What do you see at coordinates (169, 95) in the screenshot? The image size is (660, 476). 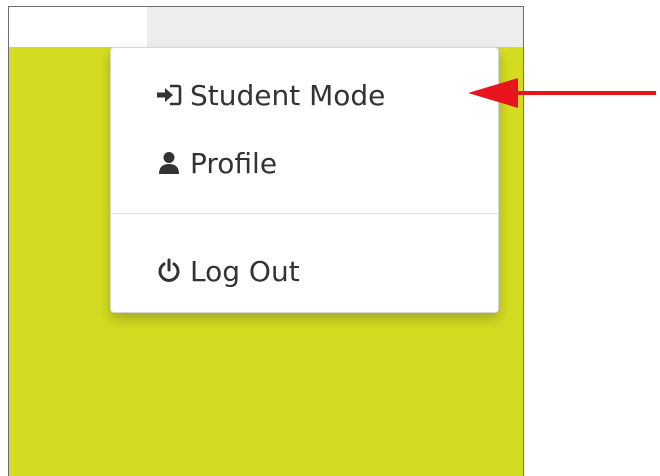 I see `sign-in-icon` at bounding box center [169, 95].